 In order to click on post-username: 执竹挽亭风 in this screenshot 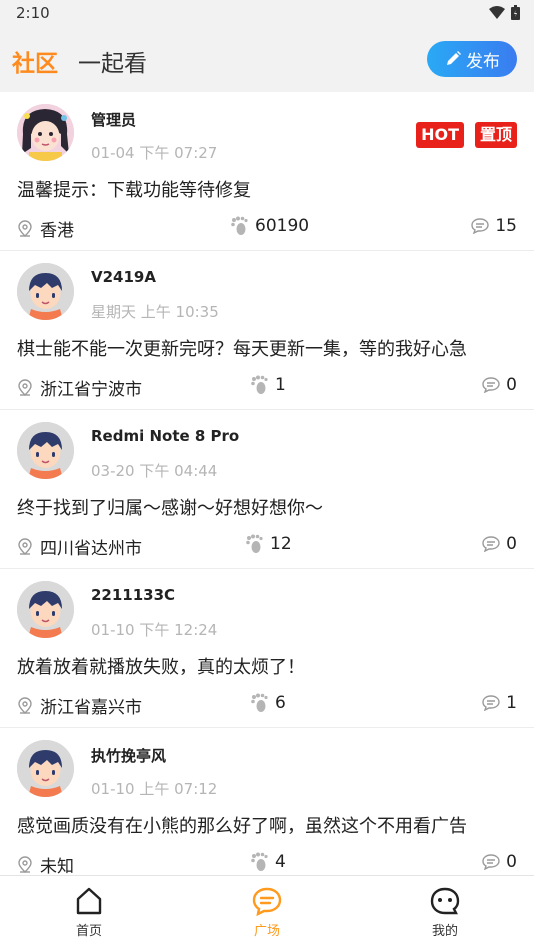, I will do `click(128, 755)`.